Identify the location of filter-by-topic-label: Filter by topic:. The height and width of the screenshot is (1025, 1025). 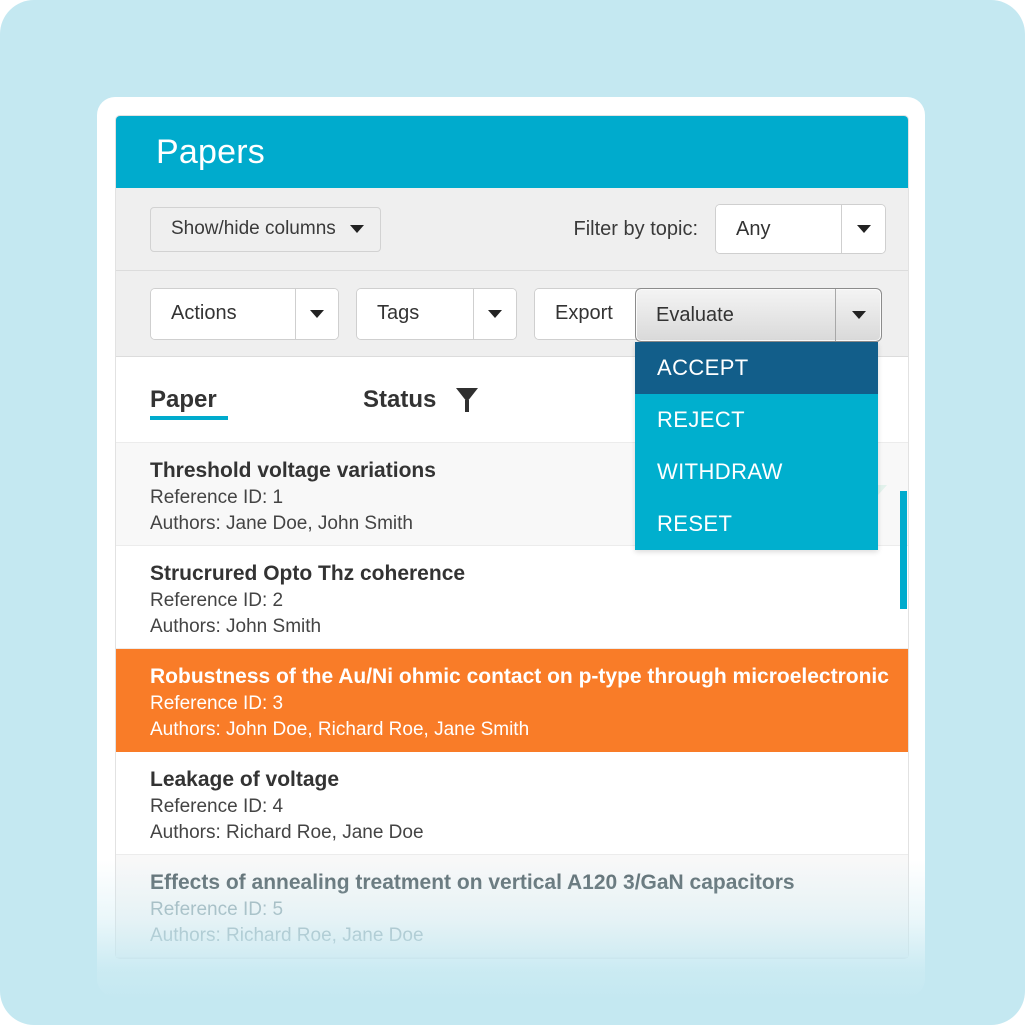
(635, 228).